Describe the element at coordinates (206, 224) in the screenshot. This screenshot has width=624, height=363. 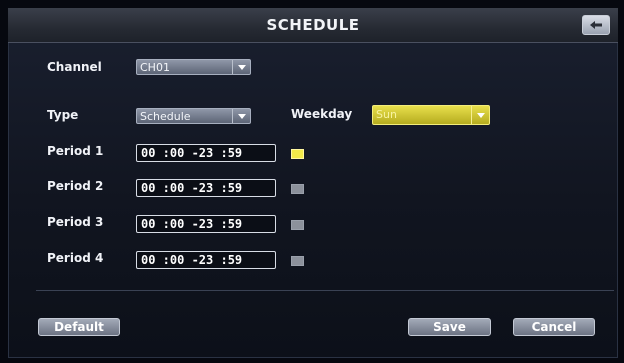
I see `period-3-time-input: 00 :00 -23 :59` at that location.